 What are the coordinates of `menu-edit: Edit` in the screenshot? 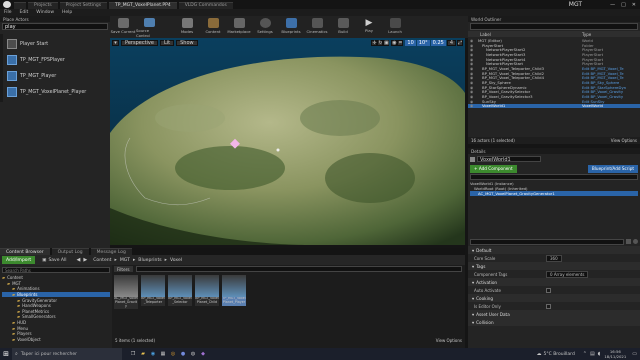 It's located at (24, 12).